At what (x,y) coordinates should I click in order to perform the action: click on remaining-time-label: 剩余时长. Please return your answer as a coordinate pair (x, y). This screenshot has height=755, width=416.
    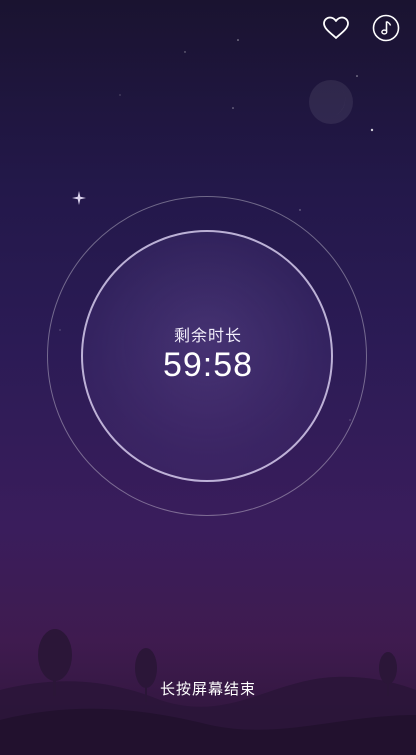
    Looking at the image, I should click on (207, 335).